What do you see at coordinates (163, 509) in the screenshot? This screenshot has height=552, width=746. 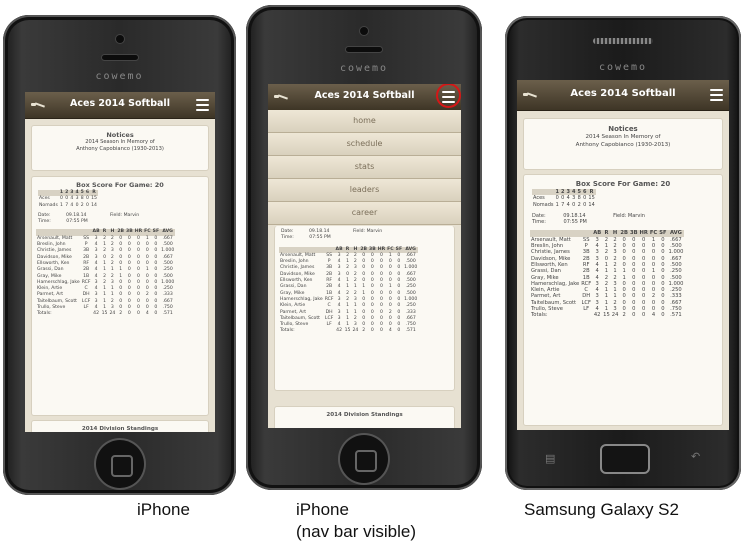 I see `caption-iphone: iPhone` at bounding box center [163, 509].